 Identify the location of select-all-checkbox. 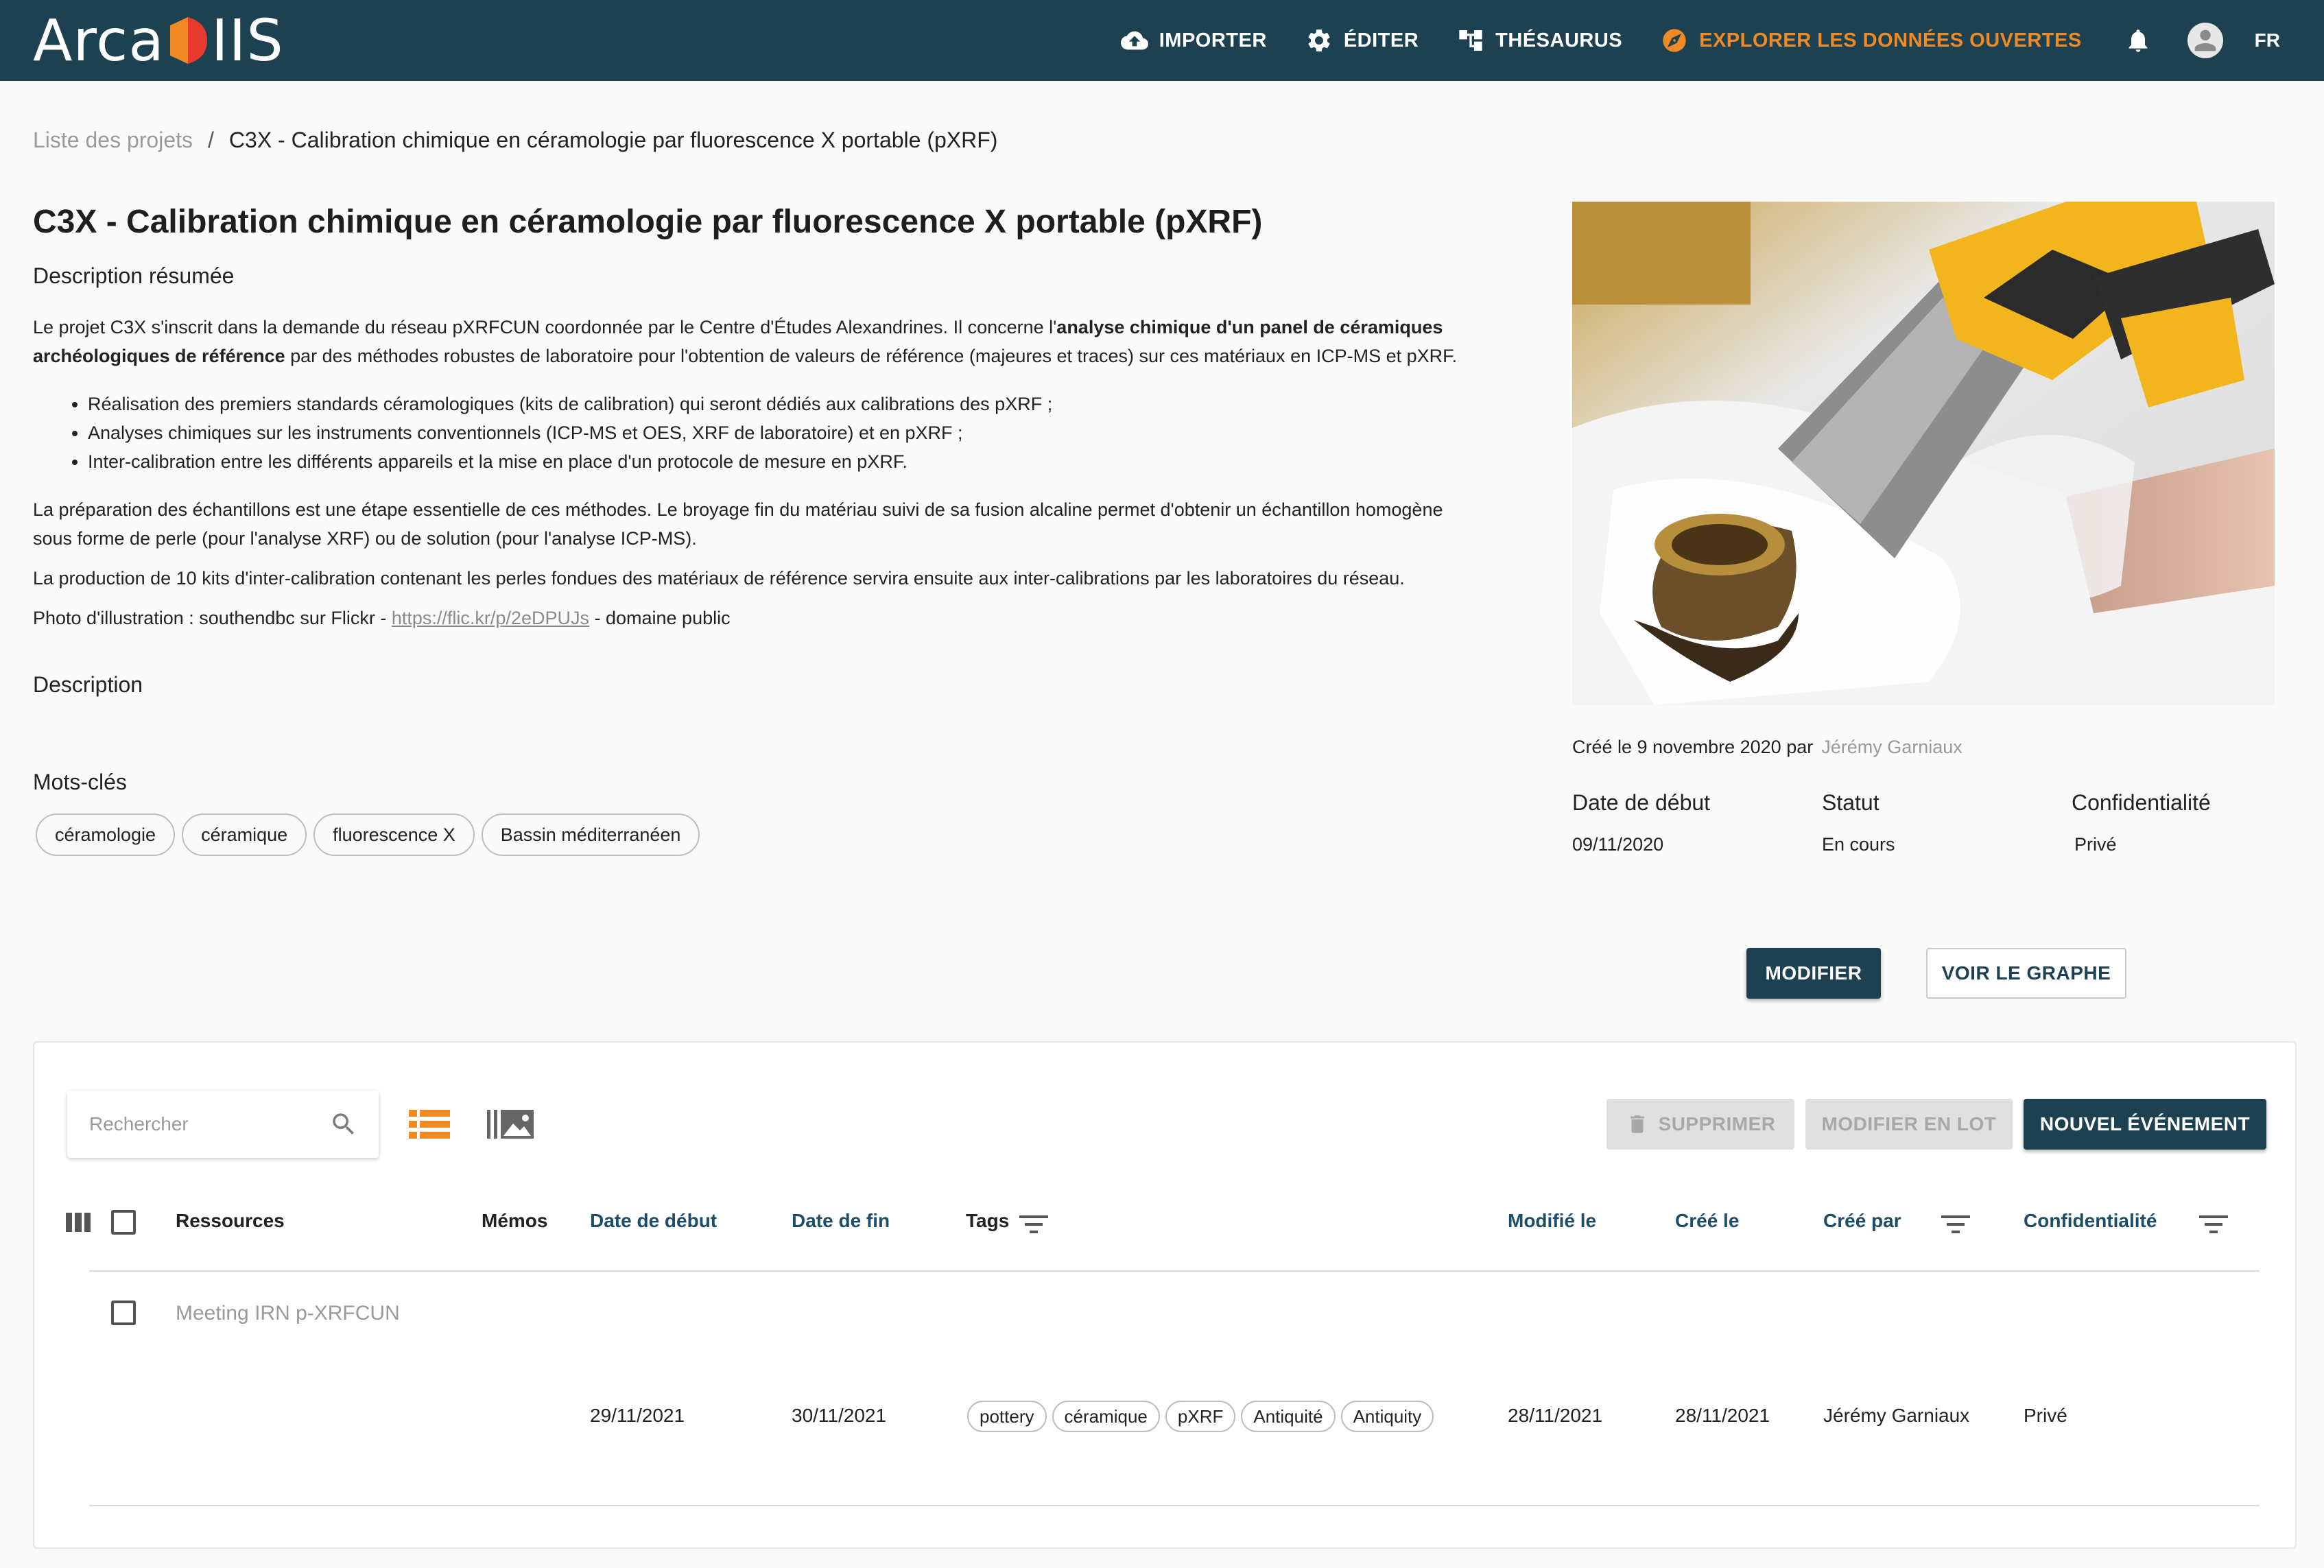
(123, 1223).